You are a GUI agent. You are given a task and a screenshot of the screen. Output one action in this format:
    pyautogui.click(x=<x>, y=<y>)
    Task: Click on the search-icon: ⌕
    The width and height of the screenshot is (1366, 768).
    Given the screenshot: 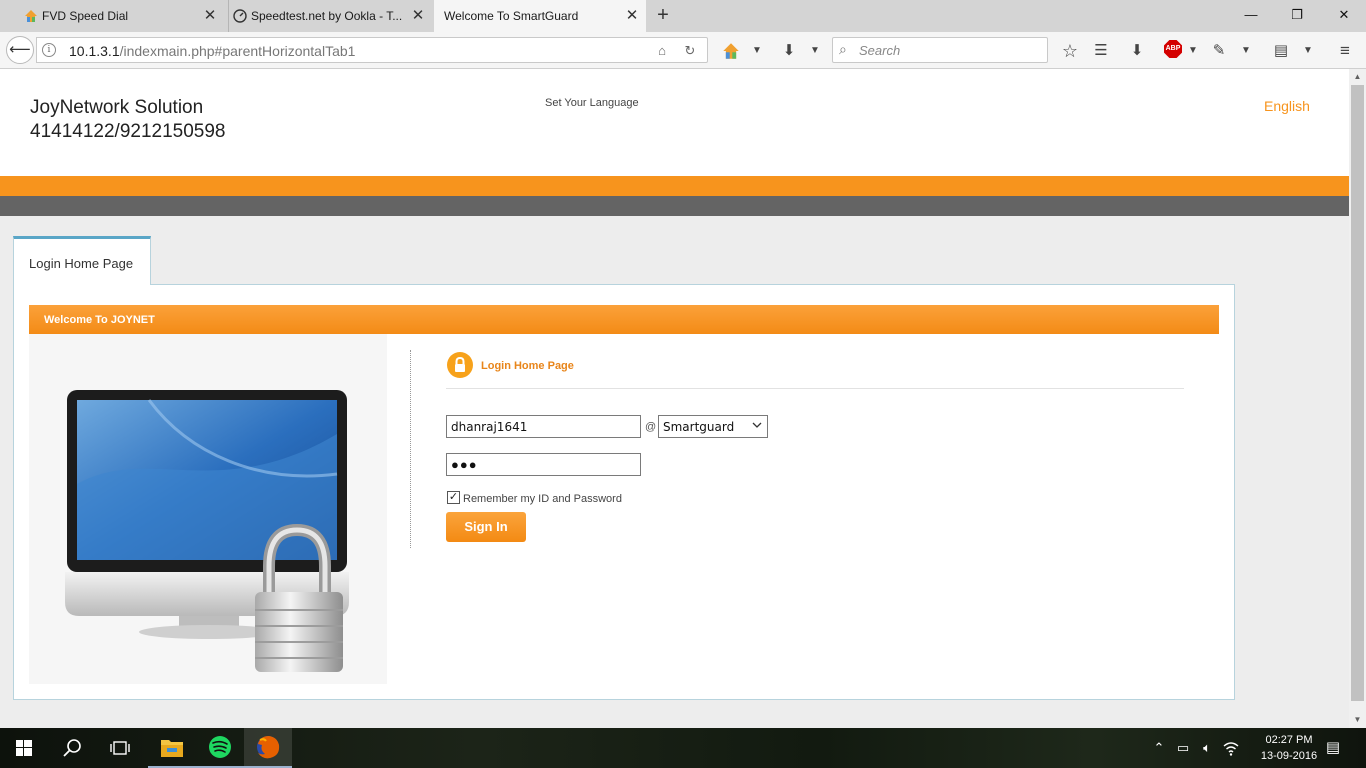 What is the action you would take?
    pyautogui.click(x=843, y=49)
    